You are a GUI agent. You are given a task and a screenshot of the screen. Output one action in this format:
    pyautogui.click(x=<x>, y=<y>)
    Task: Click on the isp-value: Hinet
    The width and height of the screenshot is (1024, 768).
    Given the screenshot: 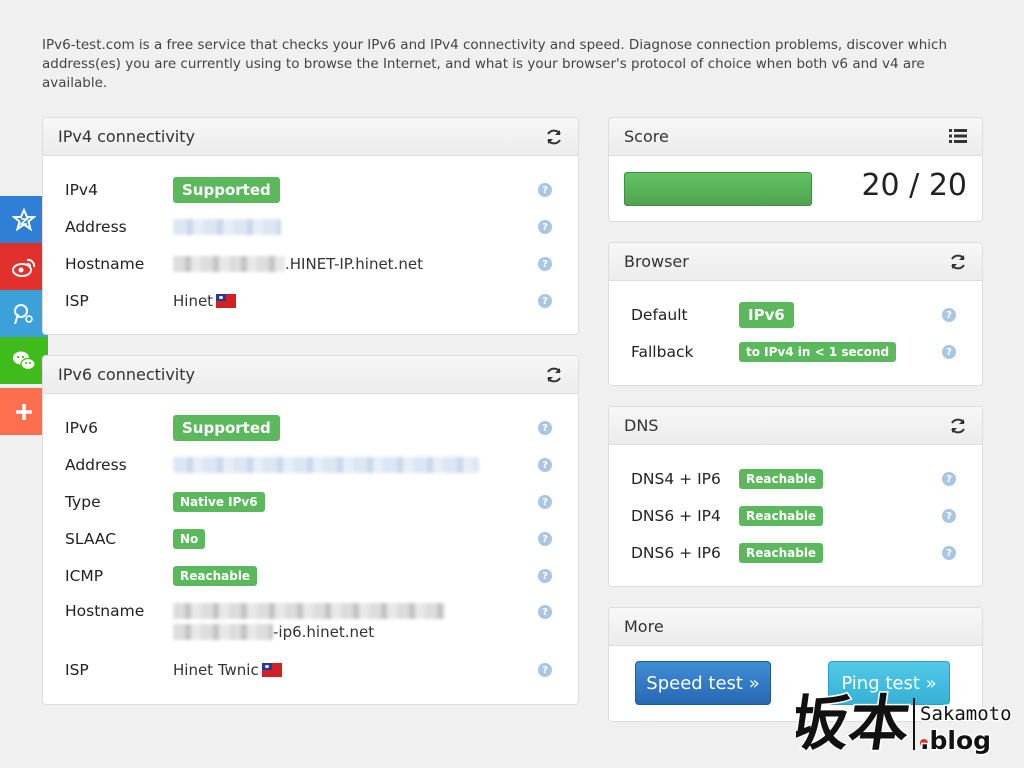 What is the action you would take?
    pyautogui.click(x=193, y=301)
    